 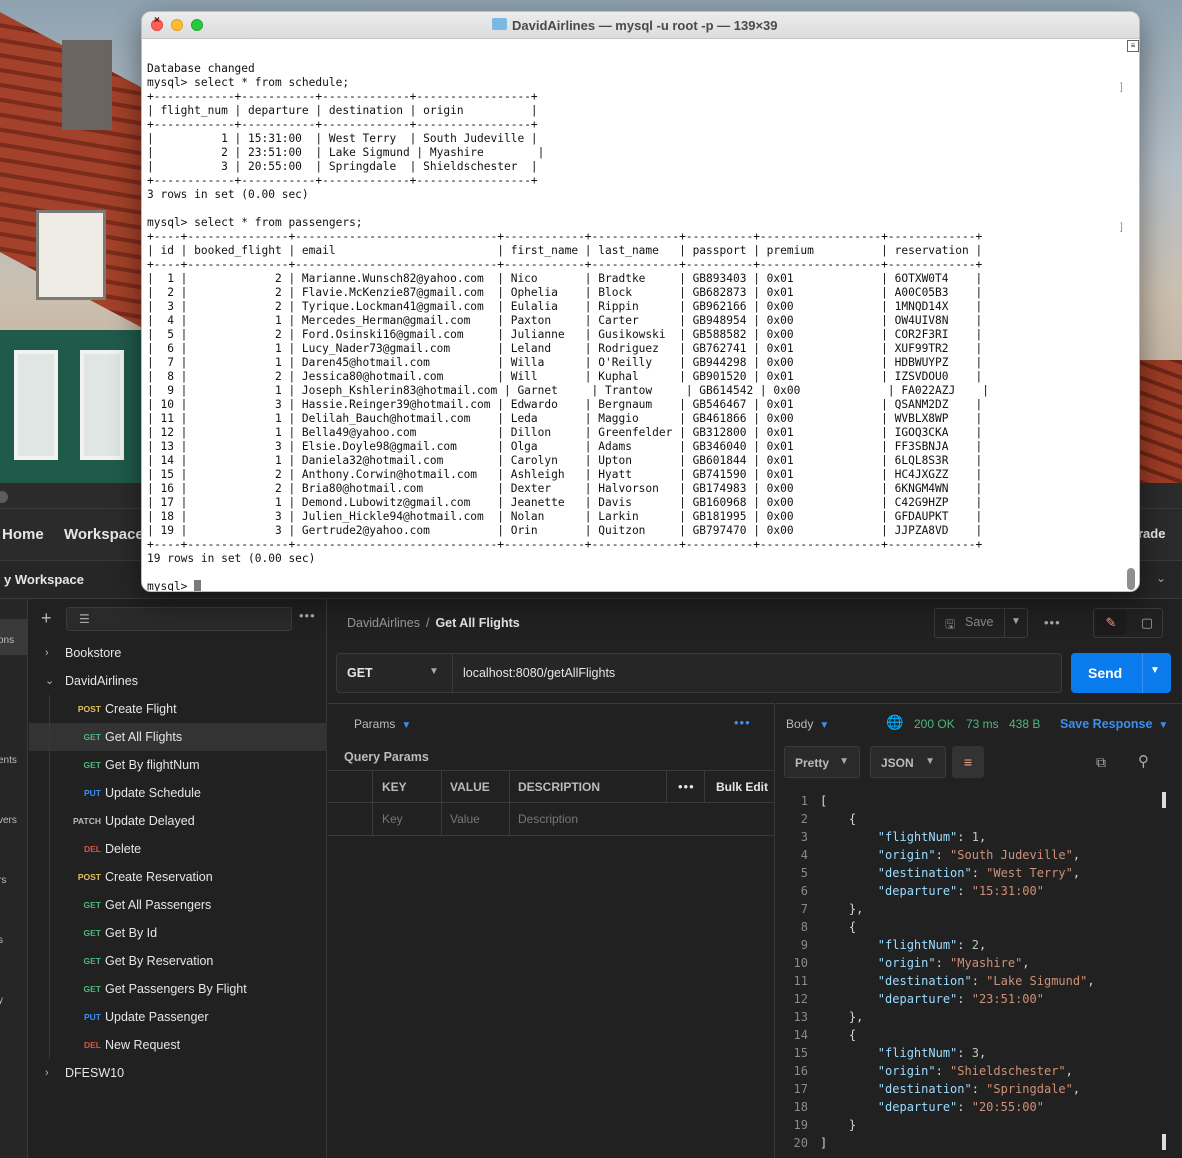 I want to click on rail-mock-servers: vers, so click(x=8, y=820).